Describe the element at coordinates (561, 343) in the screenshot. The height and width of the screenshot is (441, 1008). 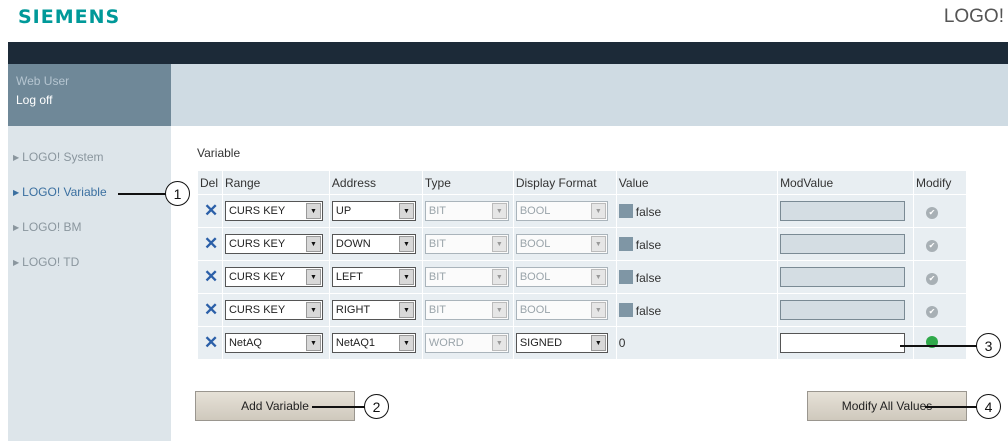
I see `display-format-select: SIGNED ▼` at that location.